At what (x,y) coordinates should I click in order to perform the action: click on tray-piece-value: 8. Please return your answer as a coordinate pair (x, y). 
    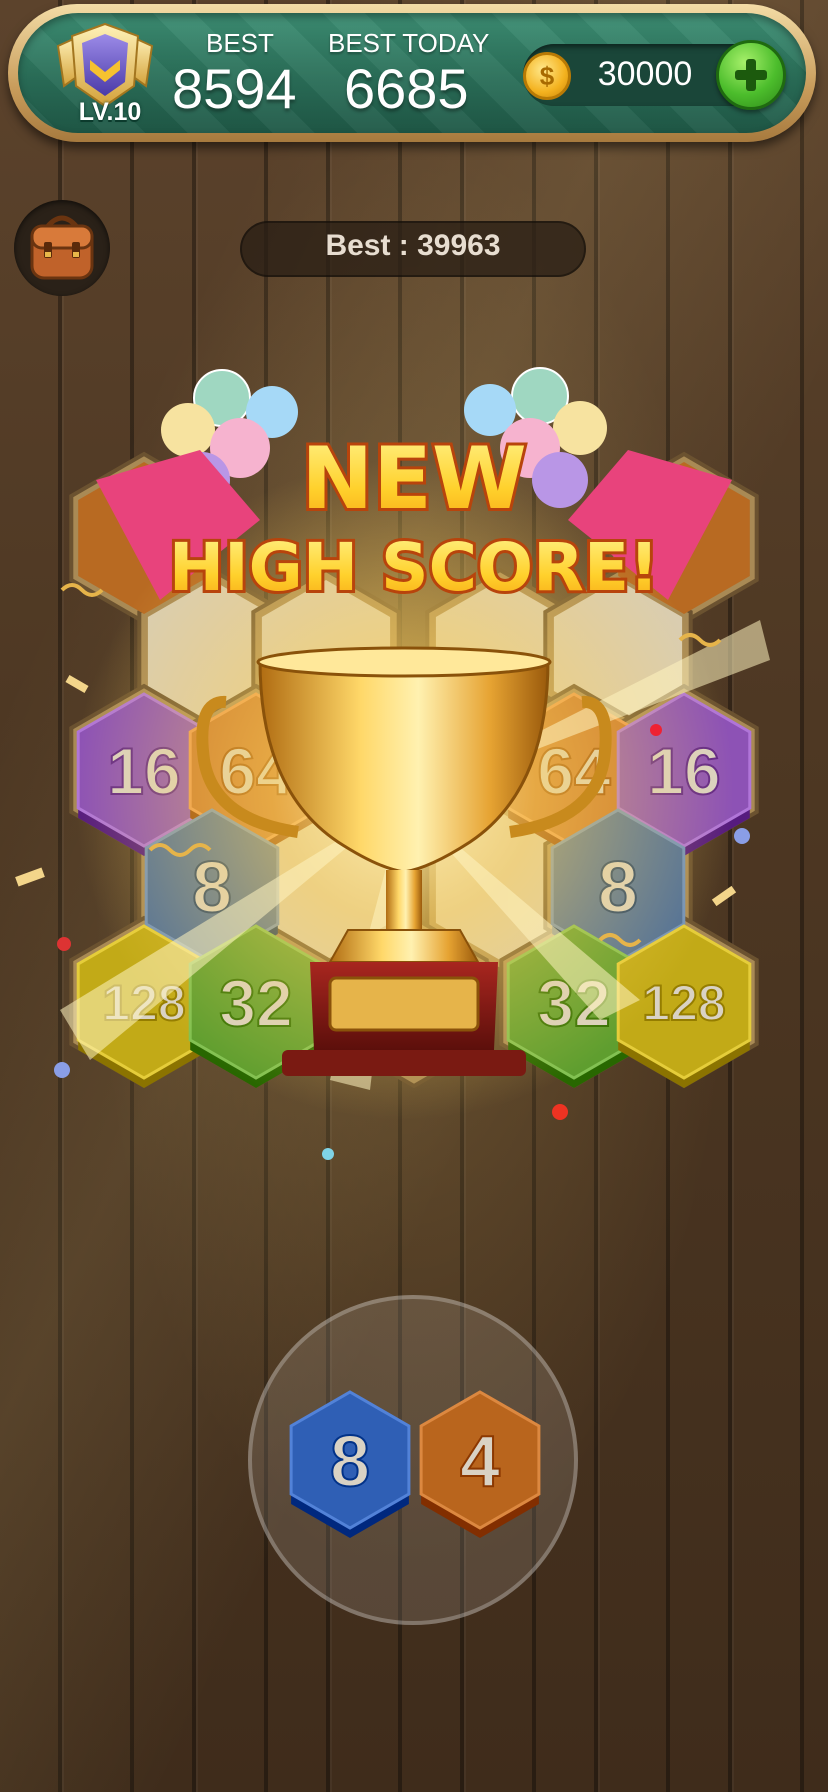
    Looking at the image, I should click on (350, 1462).